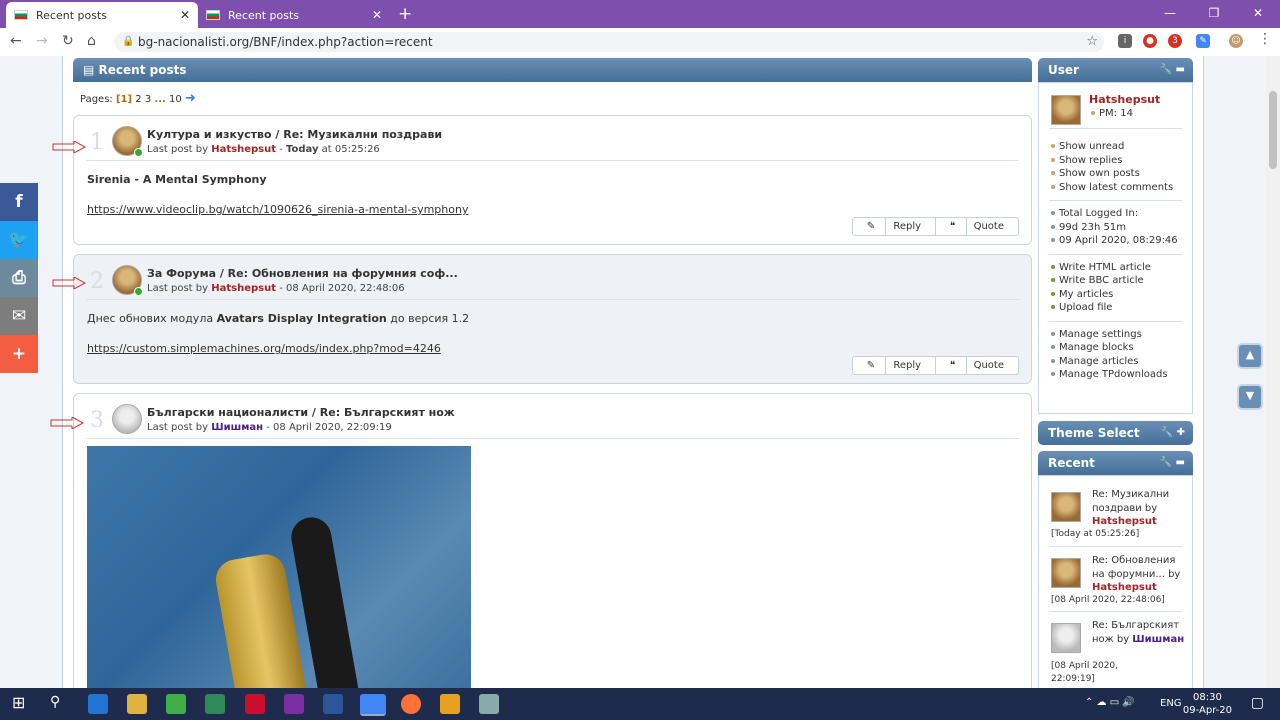 Image resolution: width=1280 pixels, height=720 pixels. Describe the element at coordinates (405, 14) in the screenshot. I see `new-tab-icon: +` at that location.